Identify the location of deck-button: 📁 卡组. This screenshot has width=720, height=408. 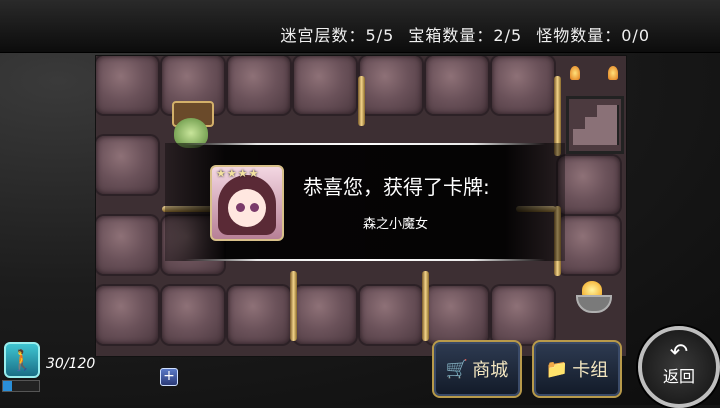
(577, 369).